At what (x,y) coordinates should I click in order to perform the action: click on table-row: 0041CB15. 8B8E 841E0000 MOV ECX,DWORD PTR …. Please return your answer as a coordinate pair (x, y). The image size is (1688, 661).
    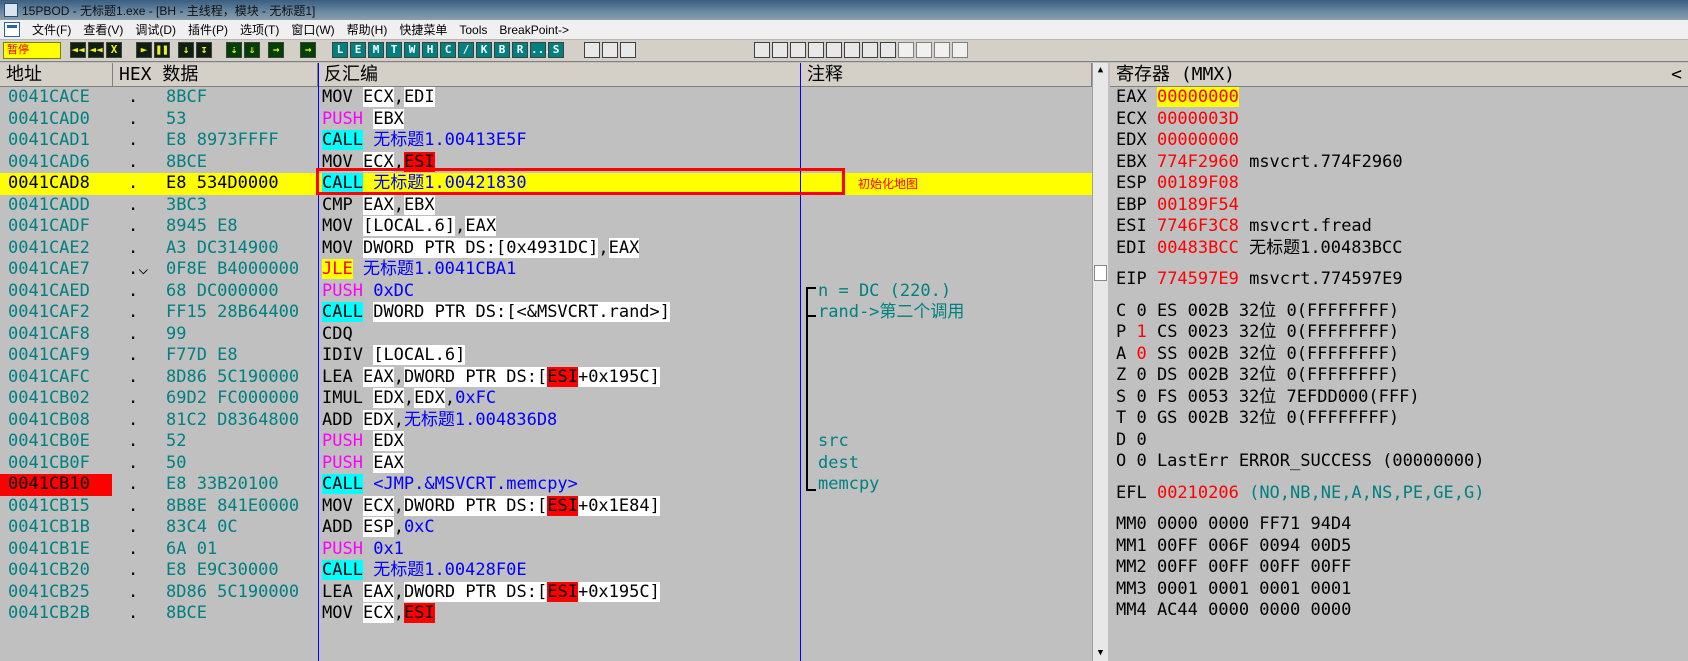
    Looking at the image, I should click on (546, 506).